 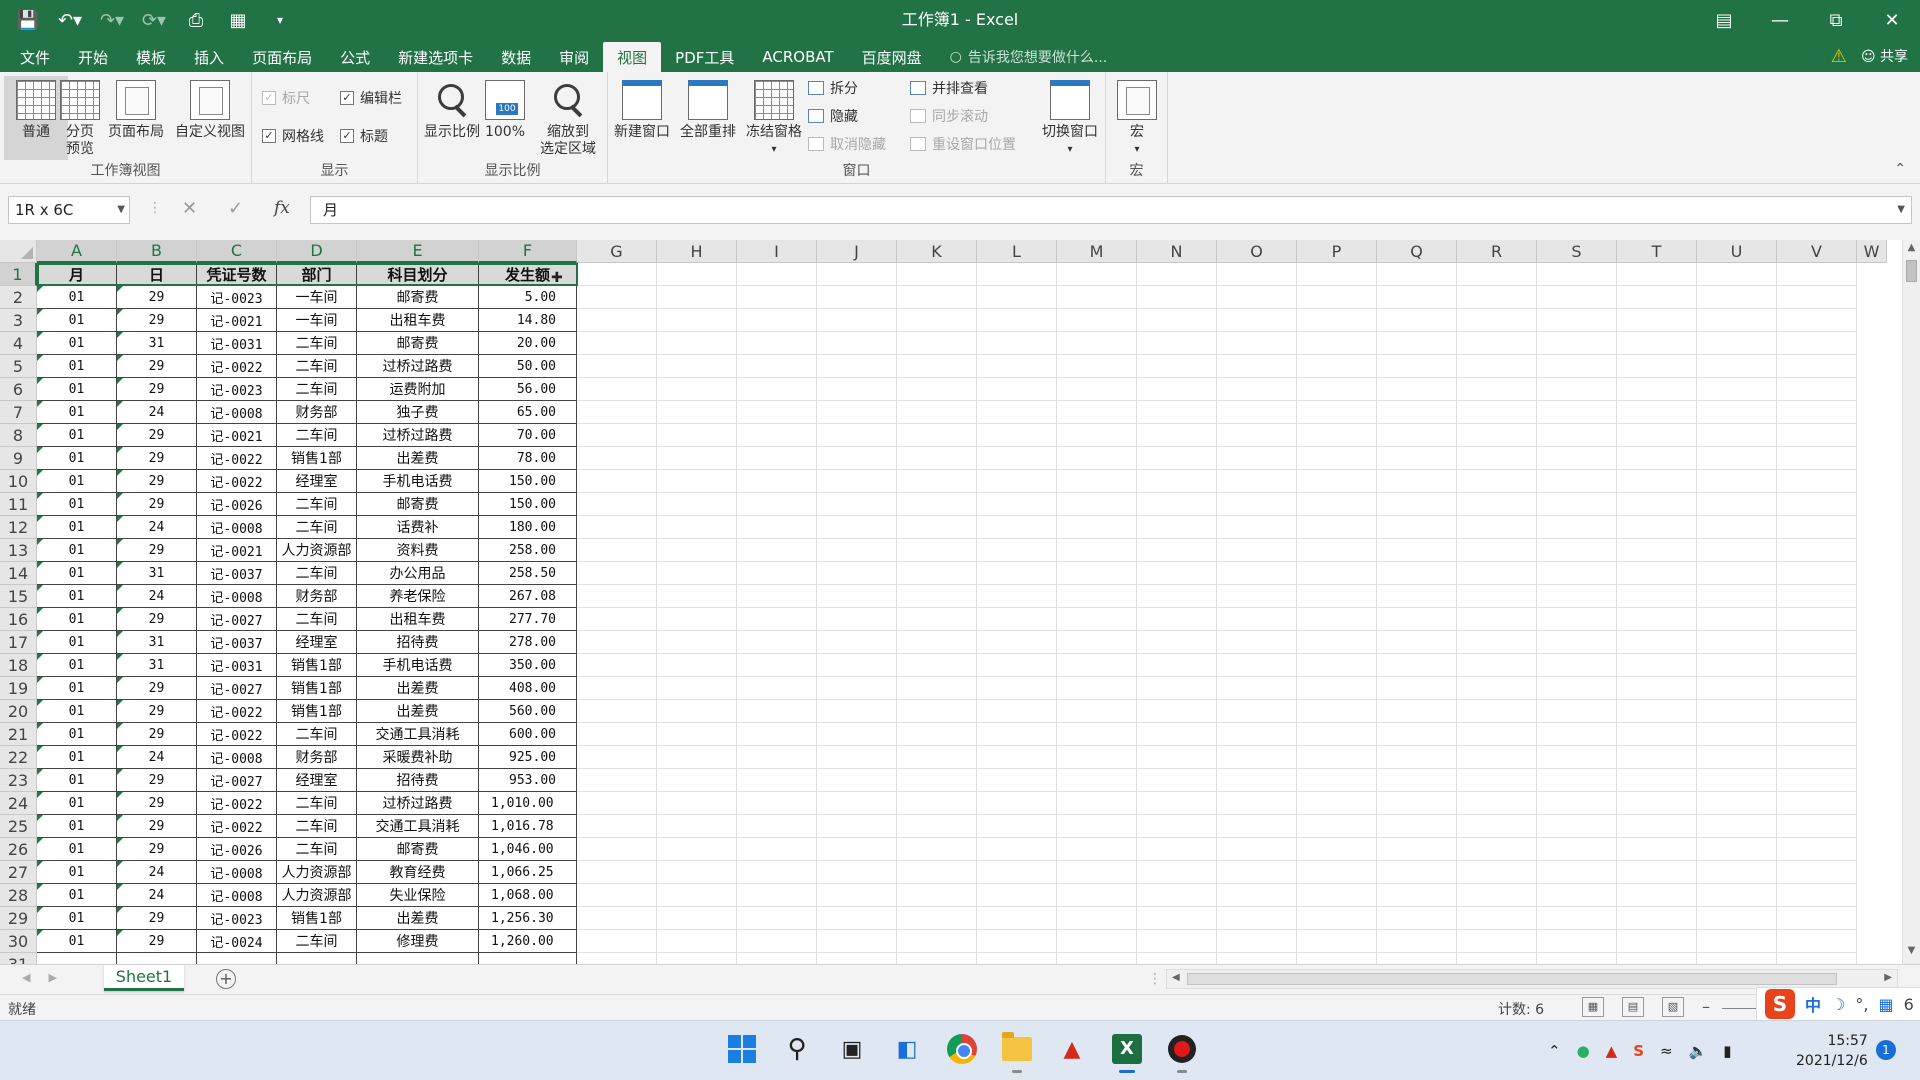 What do you see at coordinates (293, 136) in the screenshot?
I see `gridlines-checkbox: ✓ 网格线` at bounding box center [293, 136].